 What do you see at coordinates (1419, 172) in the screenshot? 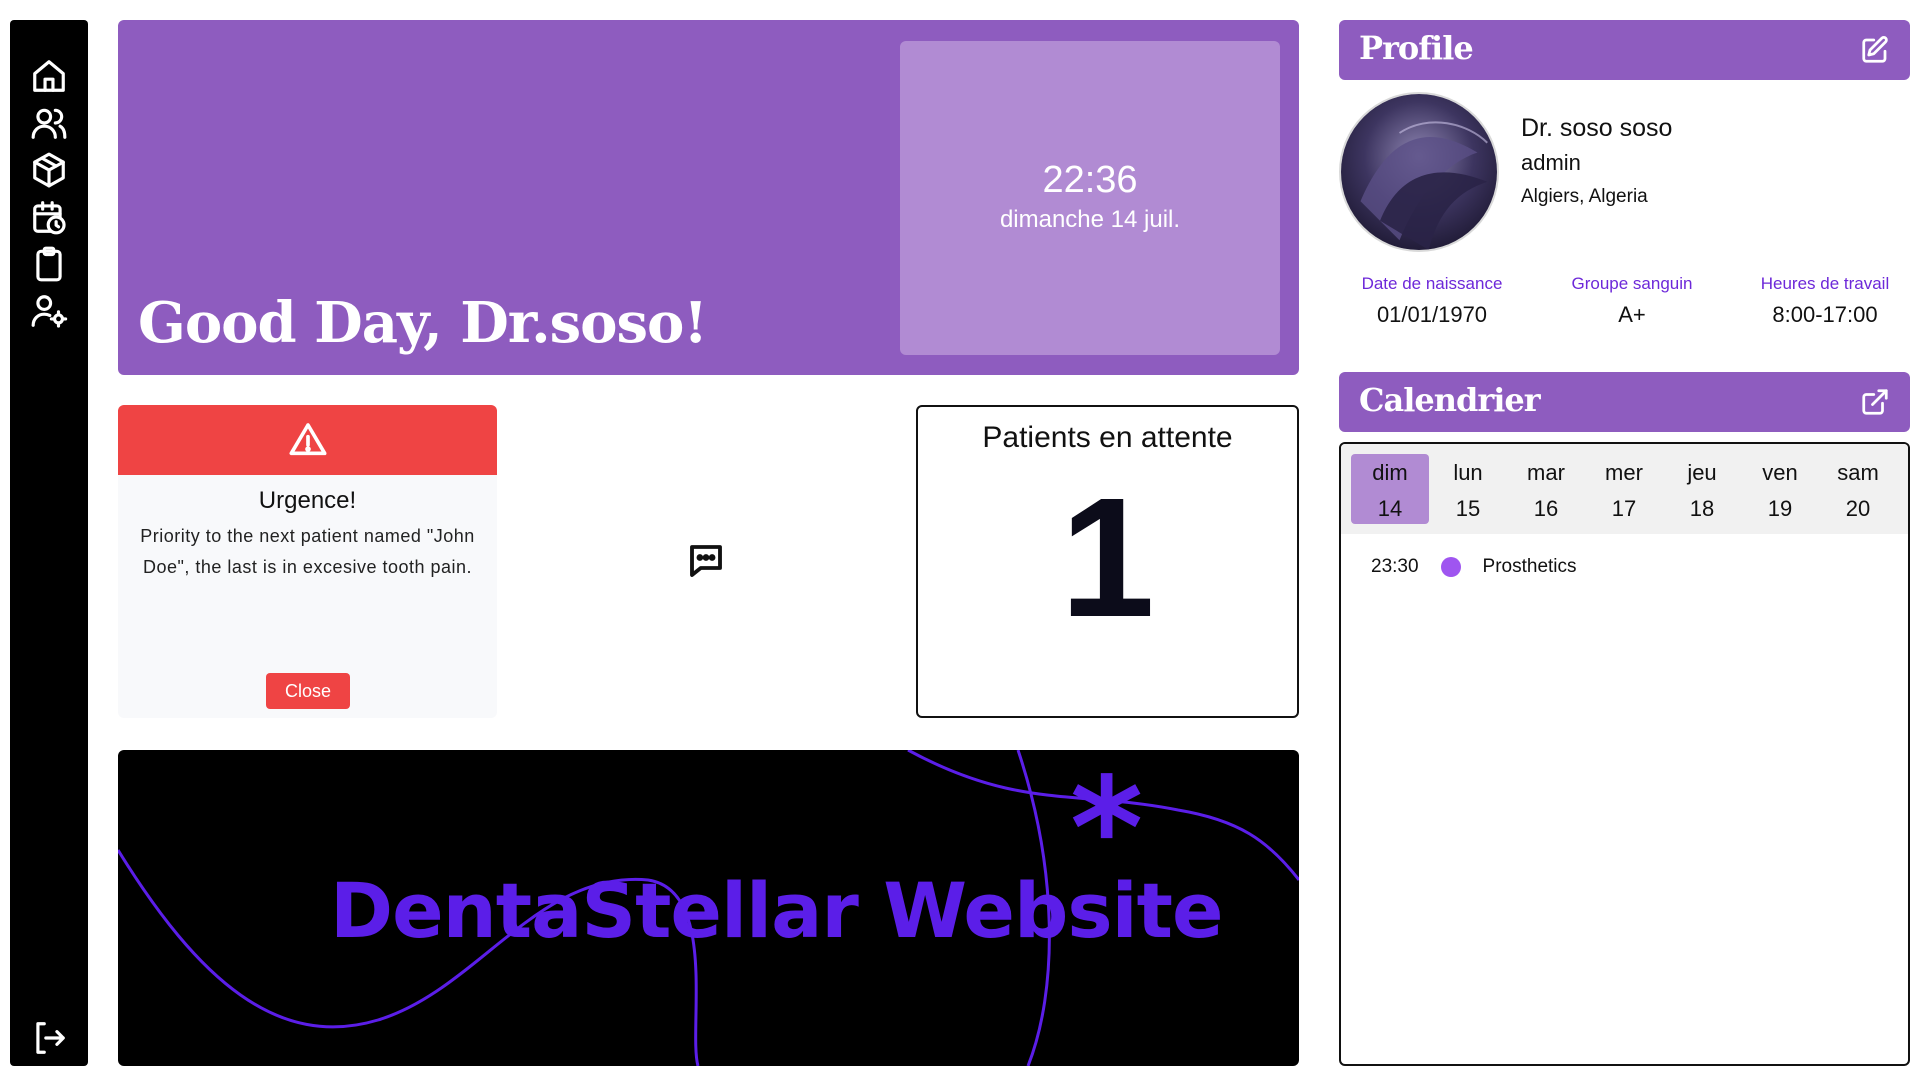
I see `avatar` at bounding box center [1419, 172].